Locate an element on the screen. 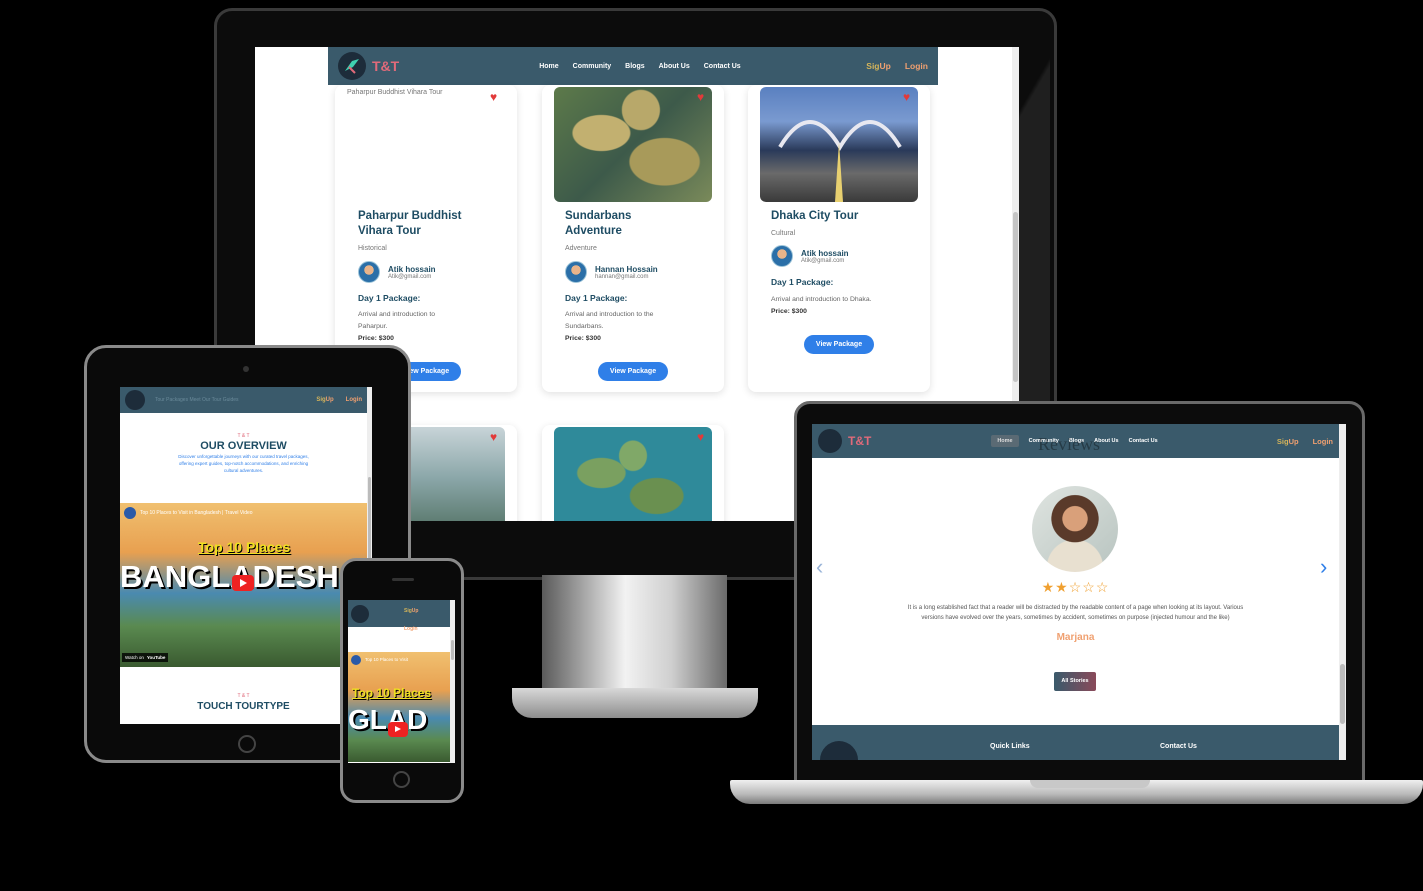  carousel-next-button: › is located at coordinates (1323, 567).